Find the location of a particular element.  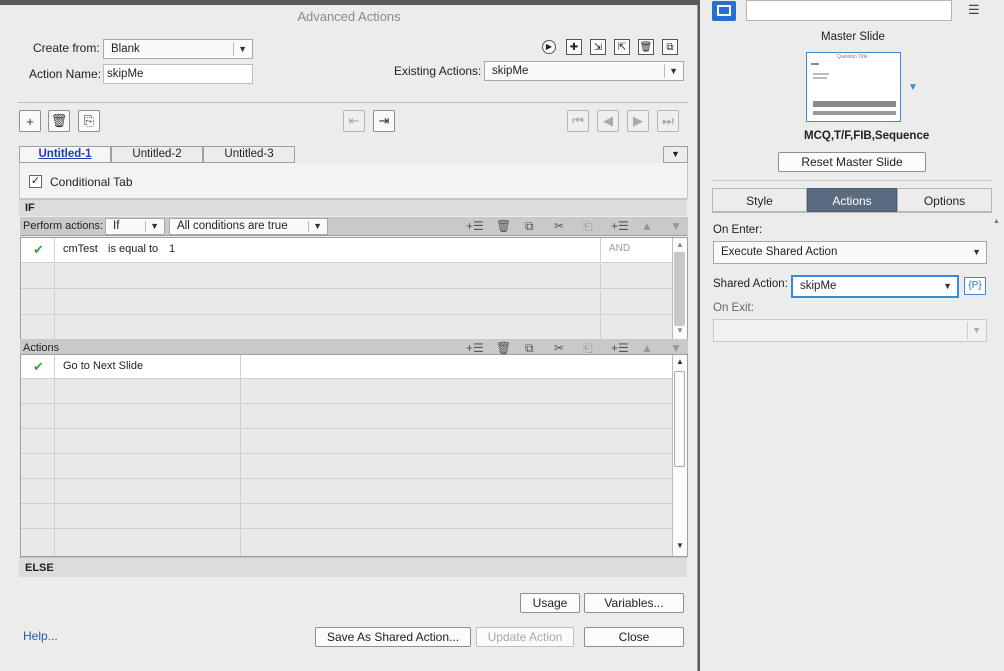

create-from-dropdown: Blank ▼ is located at coordinates (178, 49).